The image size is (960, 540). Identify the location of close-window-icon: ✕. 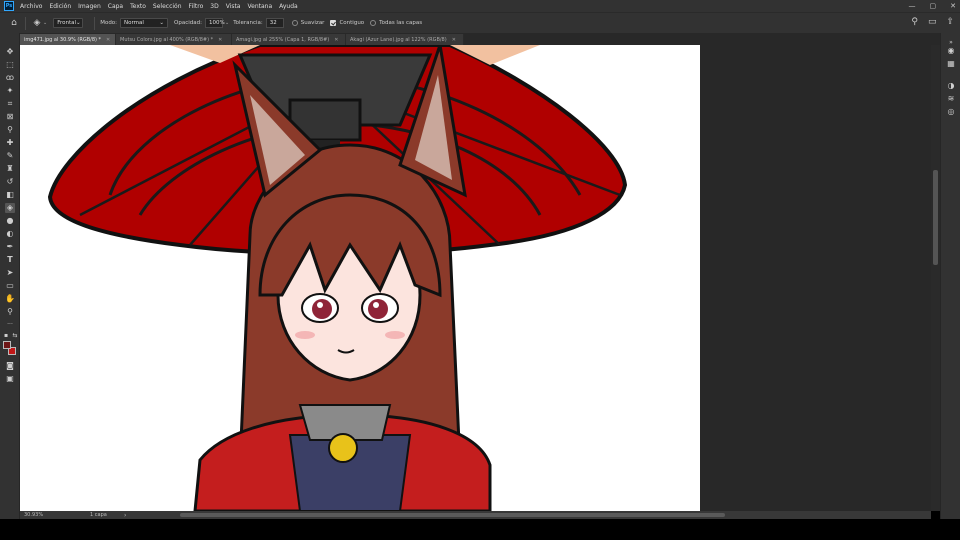
(953, 6).